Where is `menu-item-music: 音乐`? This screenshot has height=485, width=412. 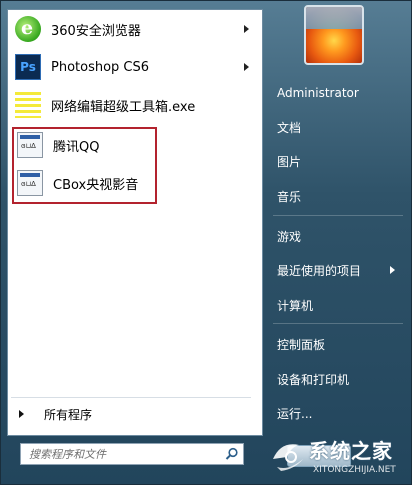 menu-item-music: 音乐 is located at coordinates (338, 196).